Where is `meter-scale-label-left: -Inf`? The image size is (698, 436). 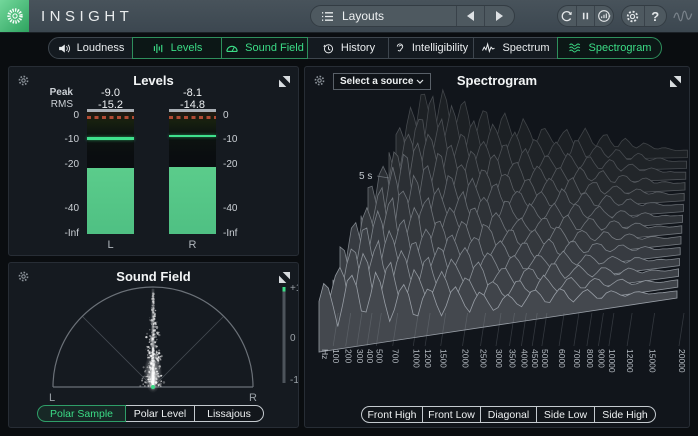
meter-scale-label-left: -Inf is located at coordinates (71, 233).